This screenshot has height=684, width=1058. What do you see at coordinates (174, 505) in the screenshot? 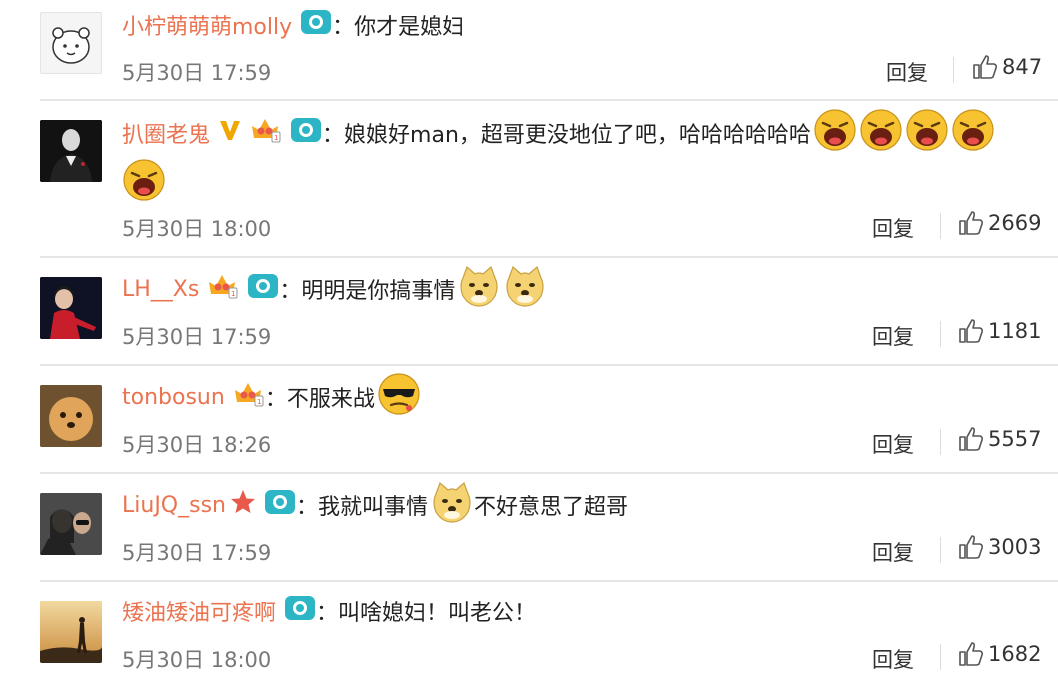
I see `username-link: LiuJQ_ssn` at bounding box center [174, 505].